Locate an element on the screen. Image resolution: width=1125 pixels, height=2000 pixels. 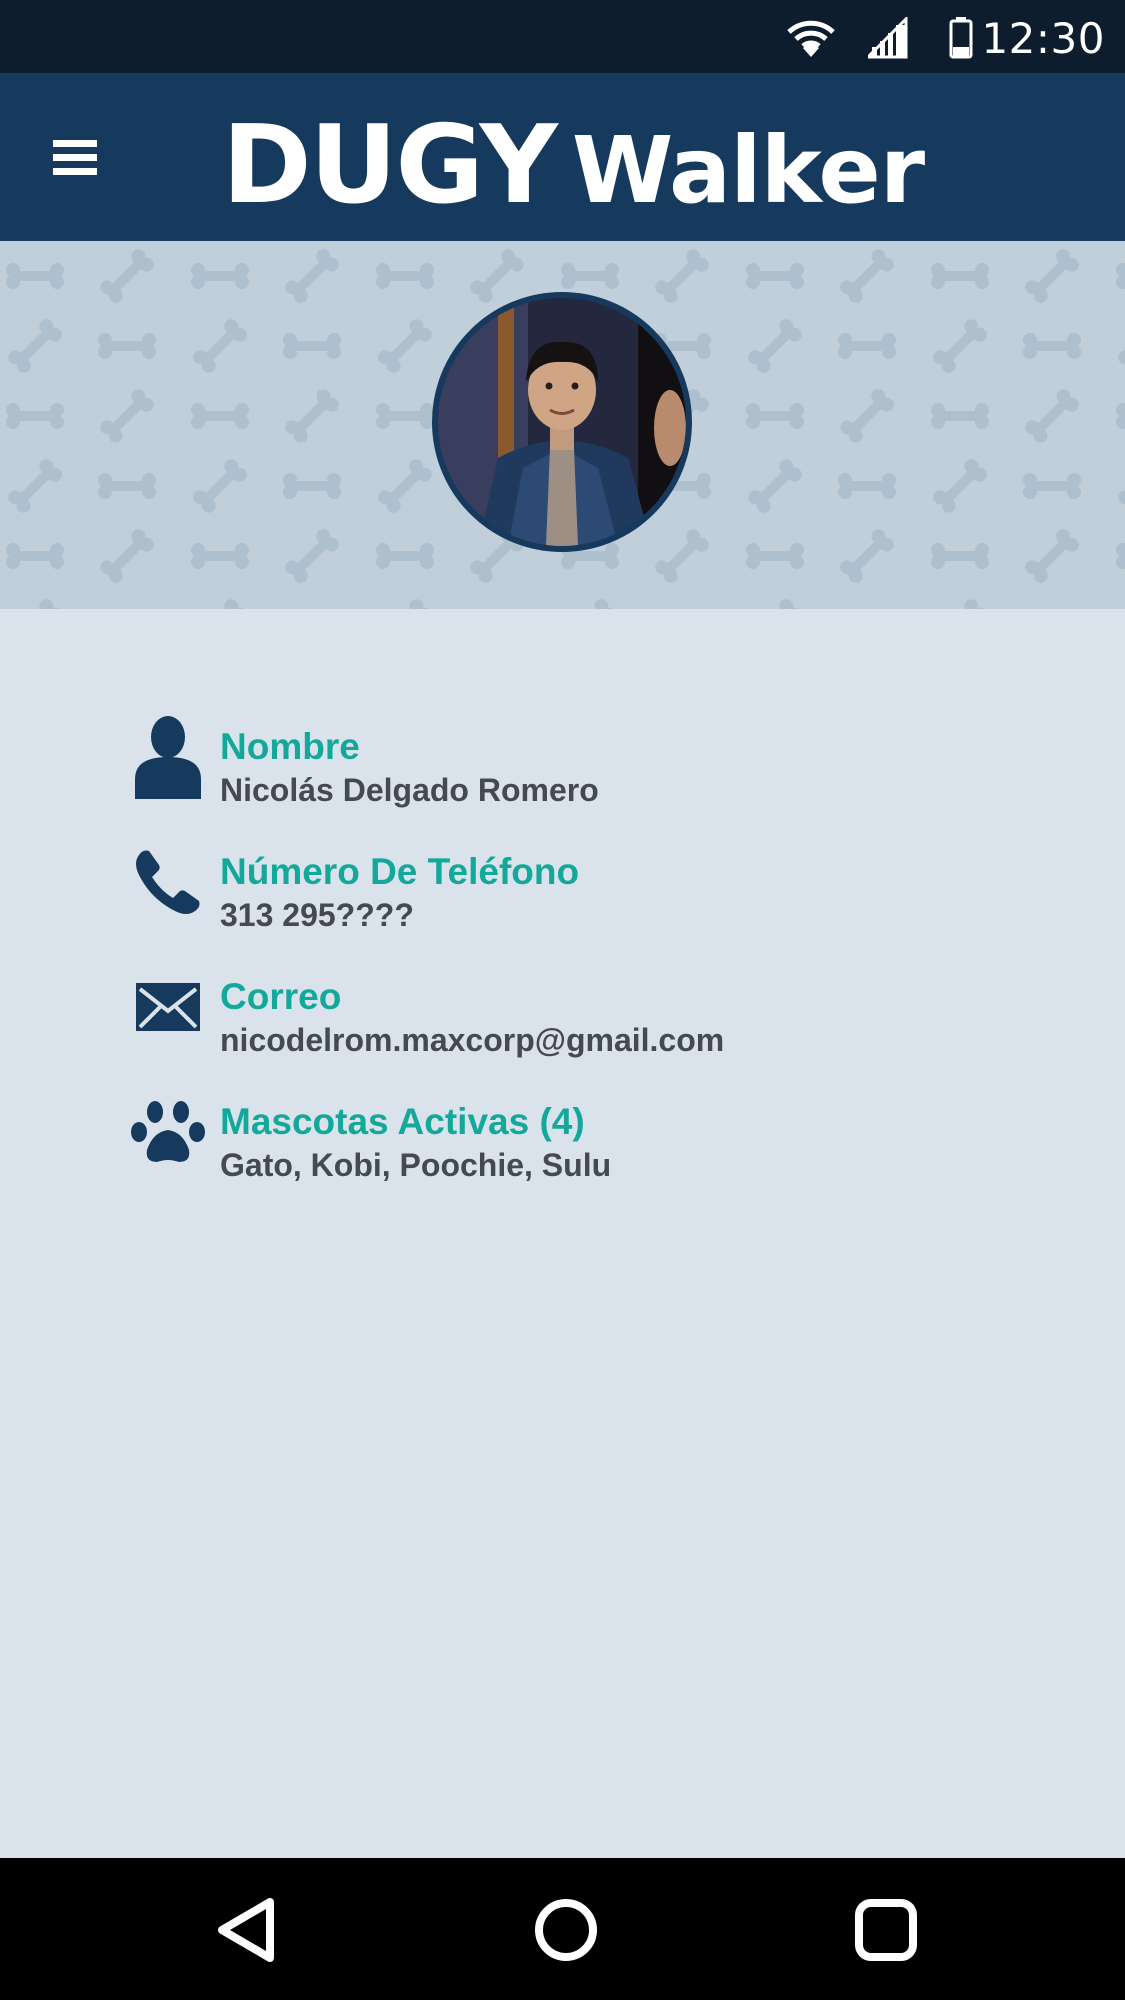
app-logo: DUGY Walker is located at coordinates (573, 165).